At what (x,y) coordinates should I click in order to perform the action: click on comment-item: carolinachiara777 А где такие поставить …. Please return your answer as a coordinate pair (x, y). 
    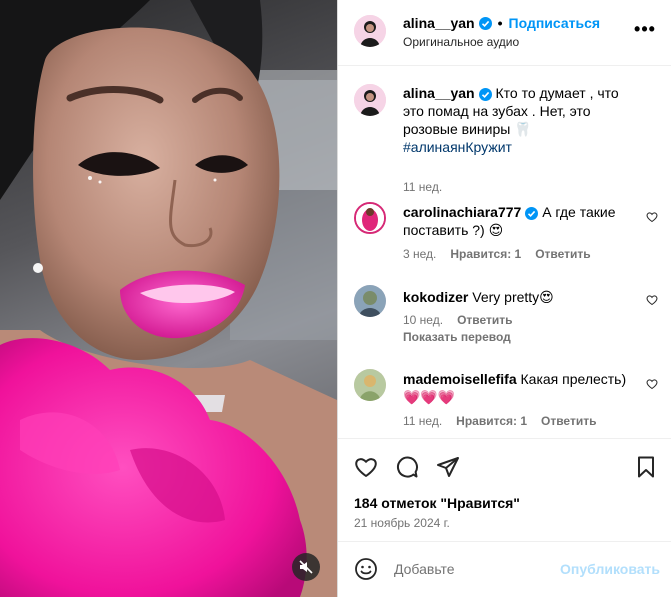
    Looking at the image, I should click on (504, 235).